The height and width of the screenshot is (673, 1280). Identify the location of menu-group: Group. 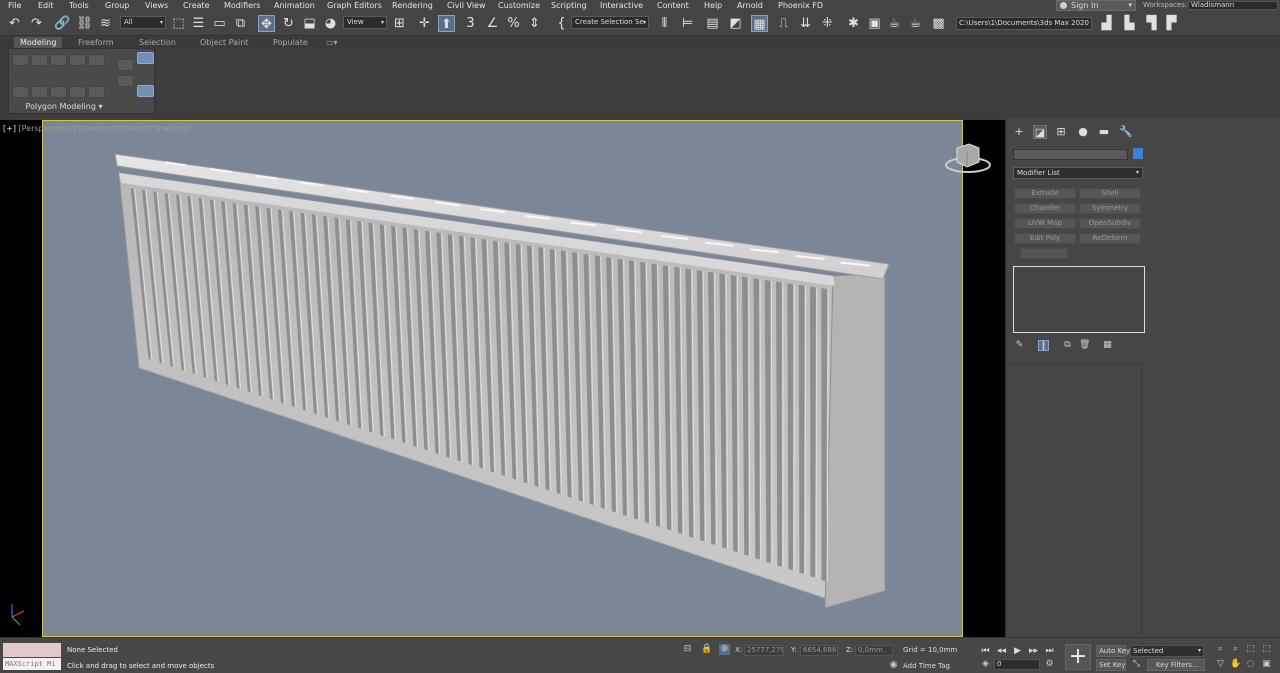
(117, 5).